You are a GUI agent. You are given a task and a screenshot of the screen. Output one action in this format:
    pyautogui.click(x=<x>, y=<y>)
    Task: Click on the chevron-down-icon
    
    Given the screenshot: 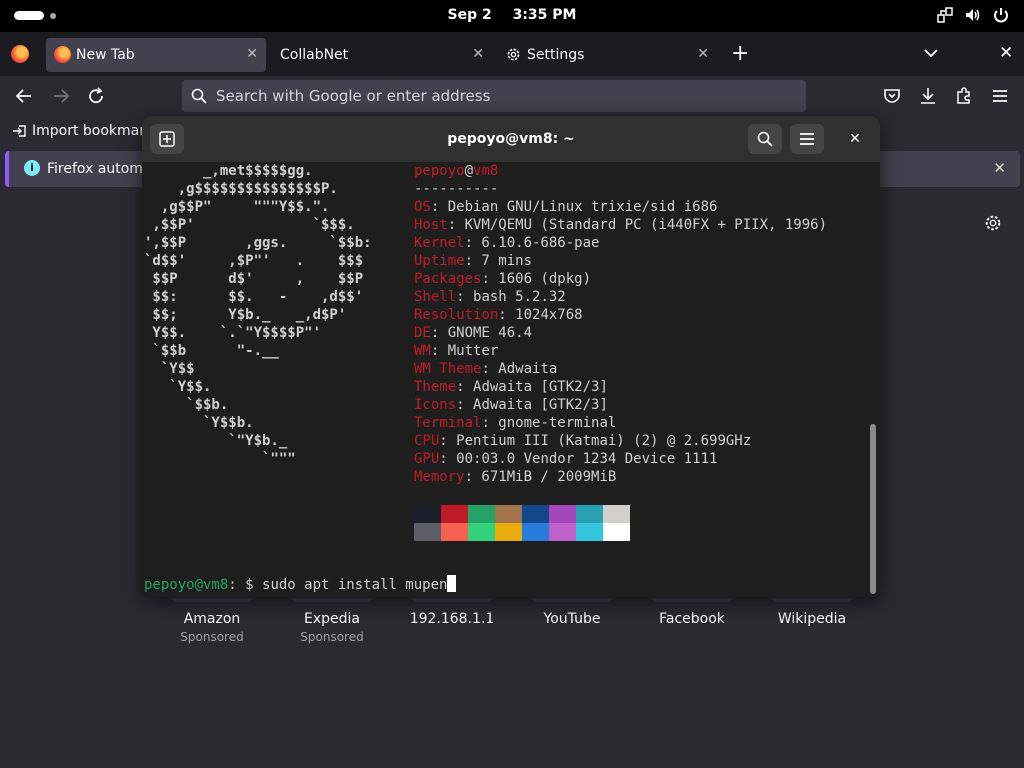 What is the action you would take?
    pyautogui.click(x=931, y=53)
    